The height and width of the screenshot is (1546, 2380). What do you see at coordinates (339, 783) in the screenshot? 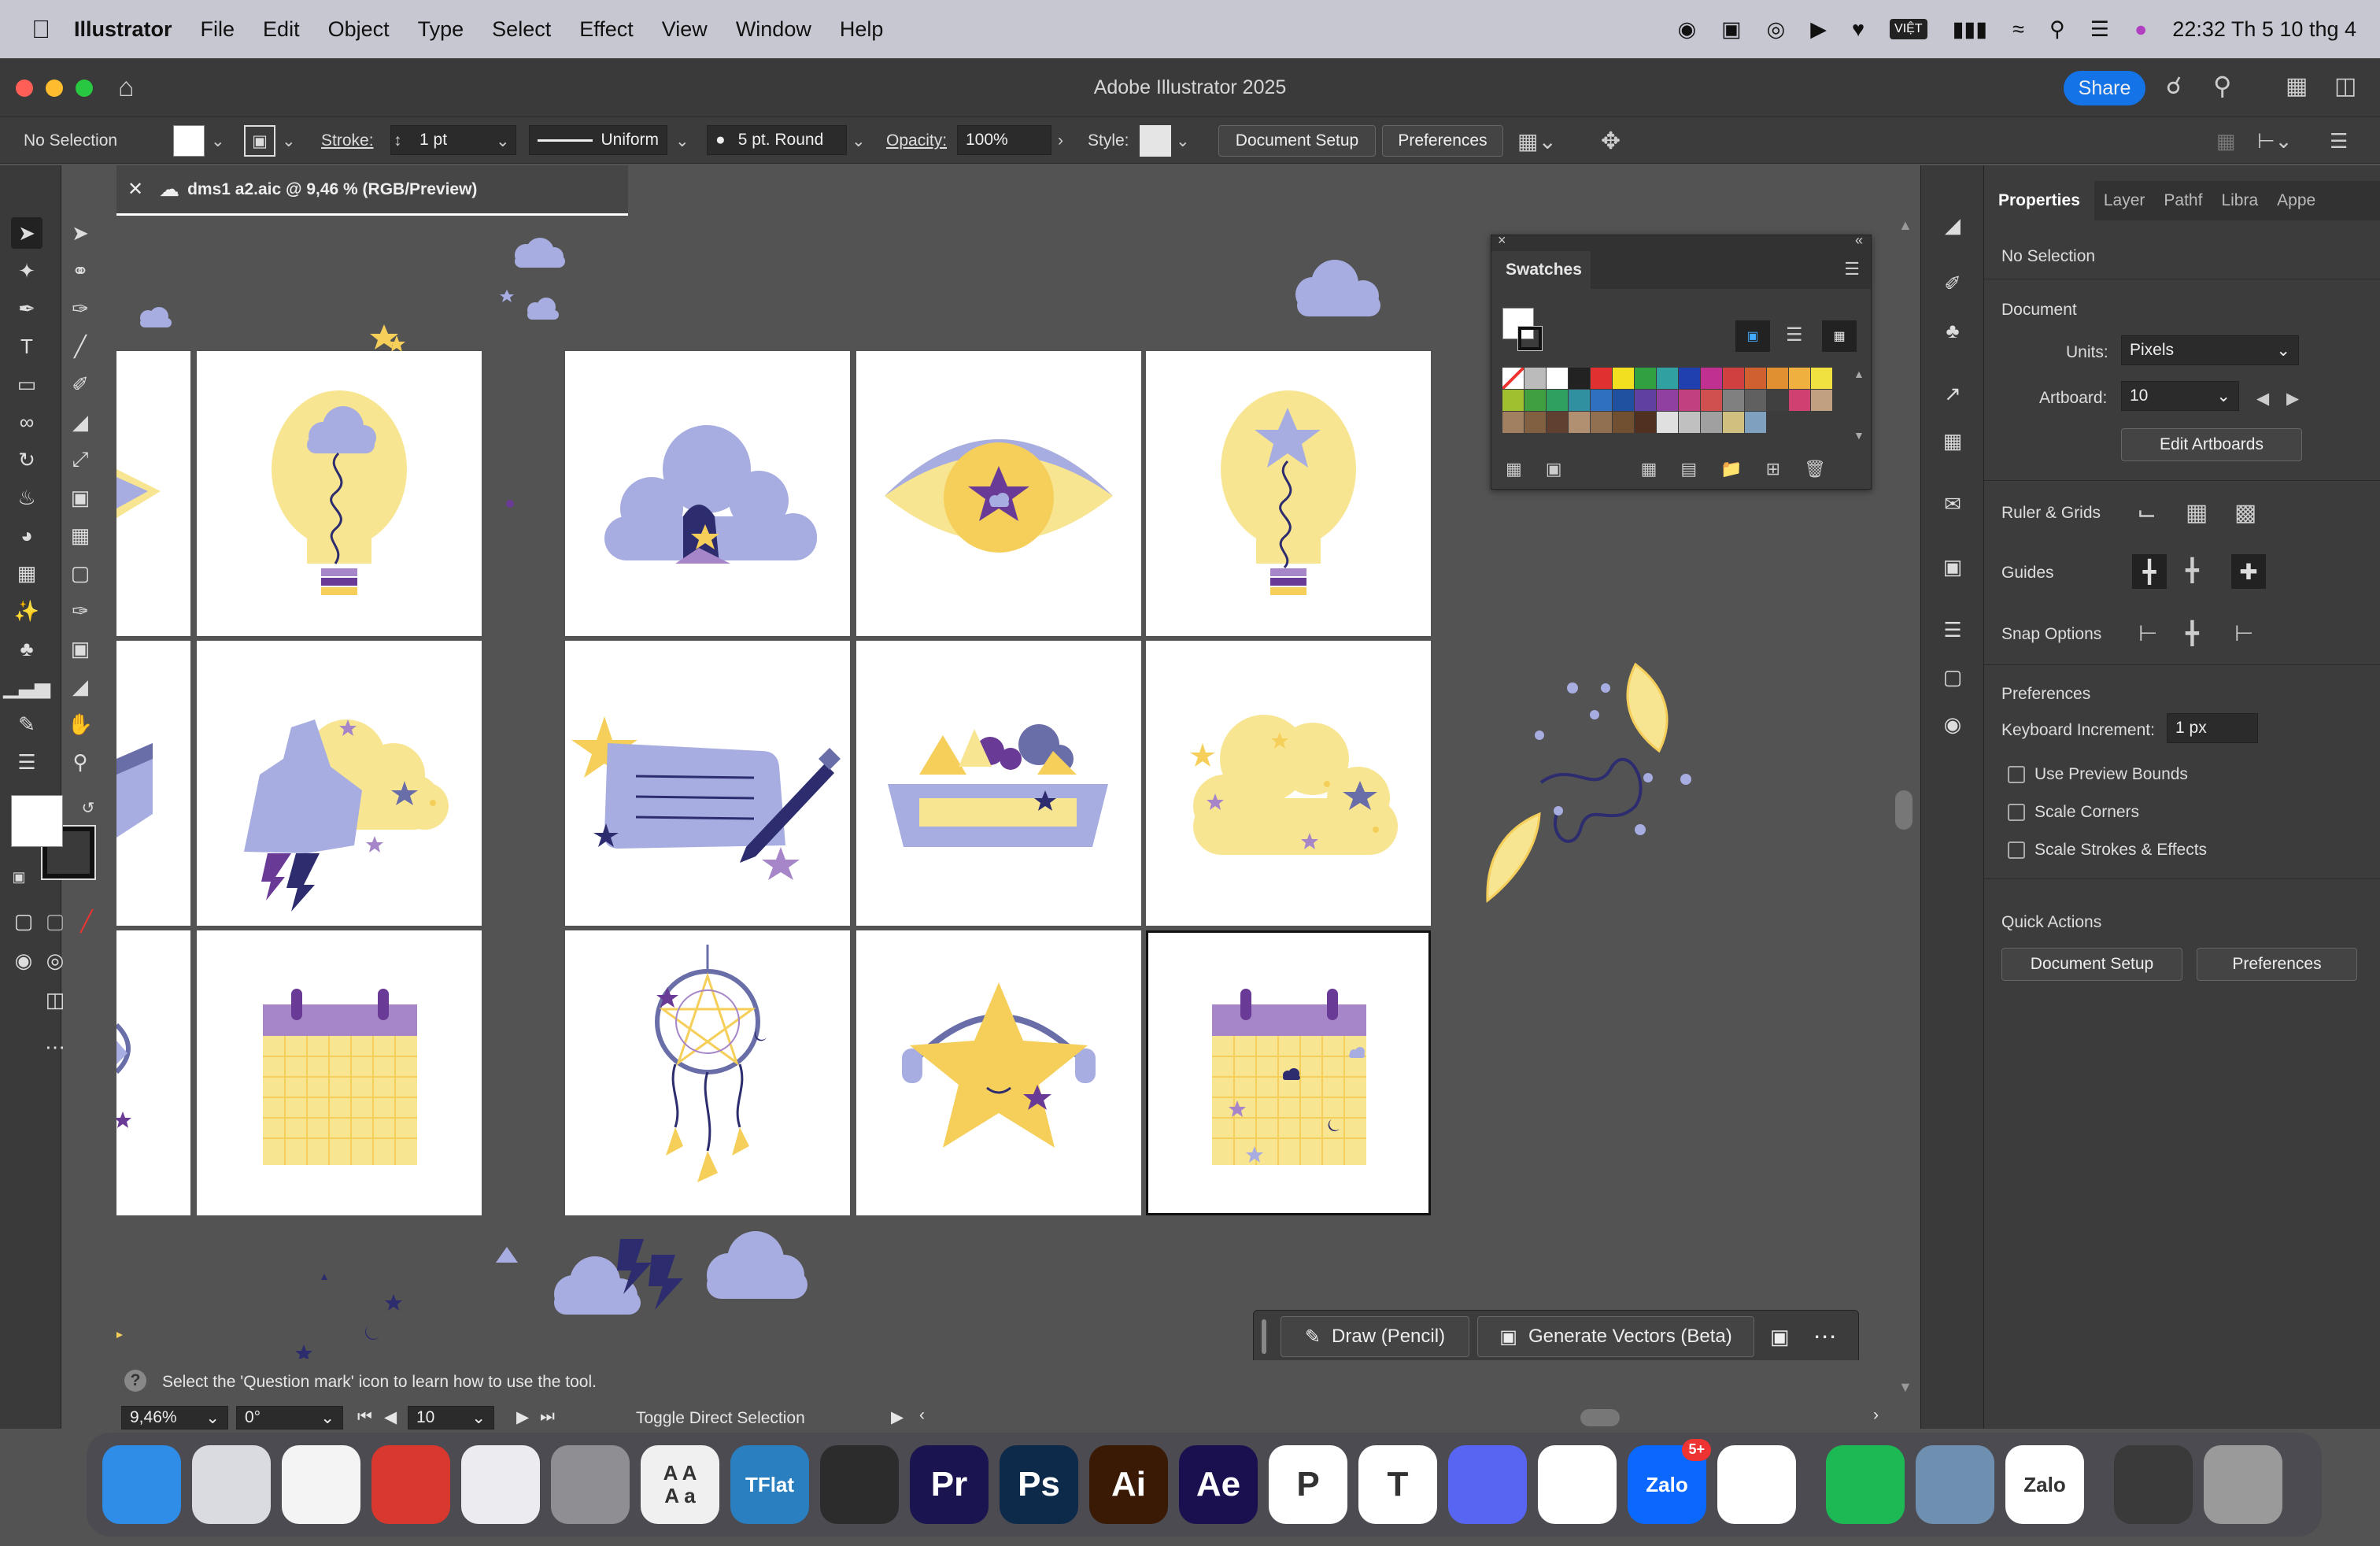
I see `artboard-thunder-cloud` at bounding box center [339, 783].